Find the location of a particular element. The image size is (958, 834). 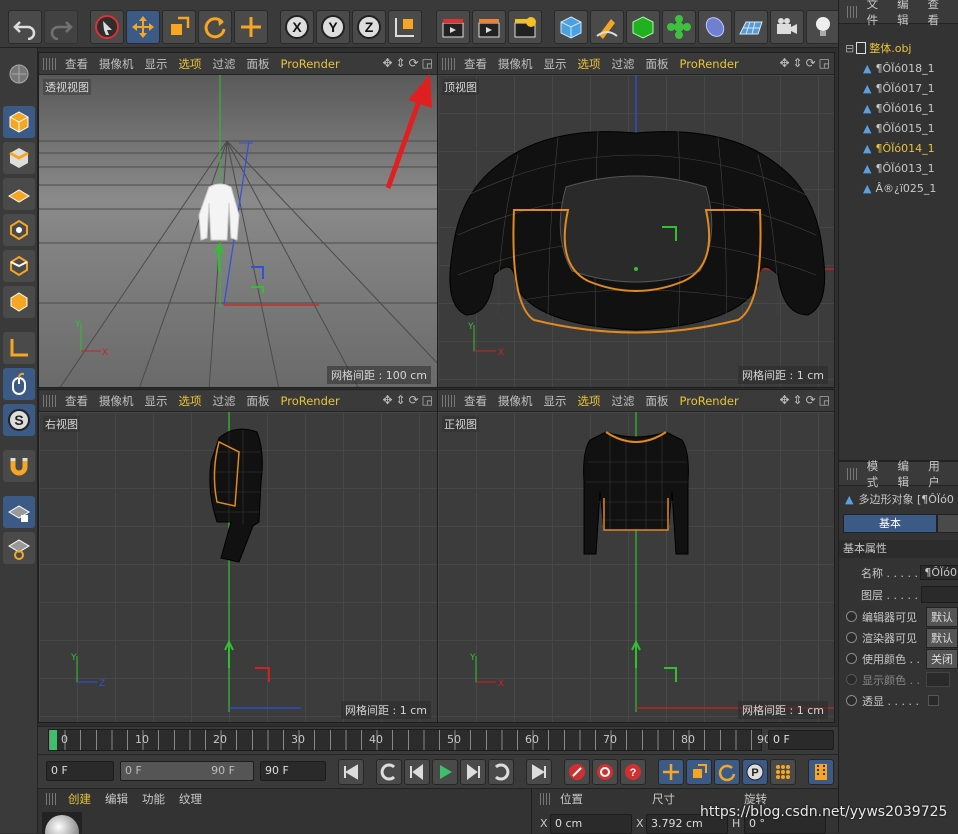

key-help-button: ? is located at coordinates (633, 772).